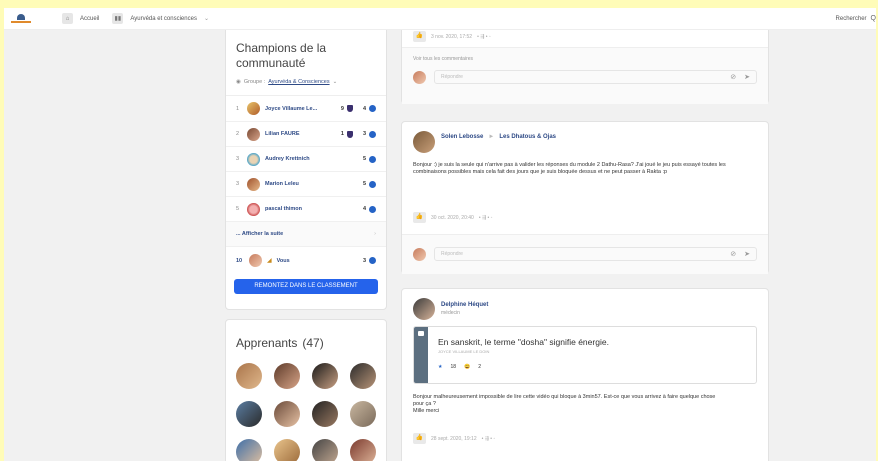  I want to click on search-icon: Q, so click(873, 18).